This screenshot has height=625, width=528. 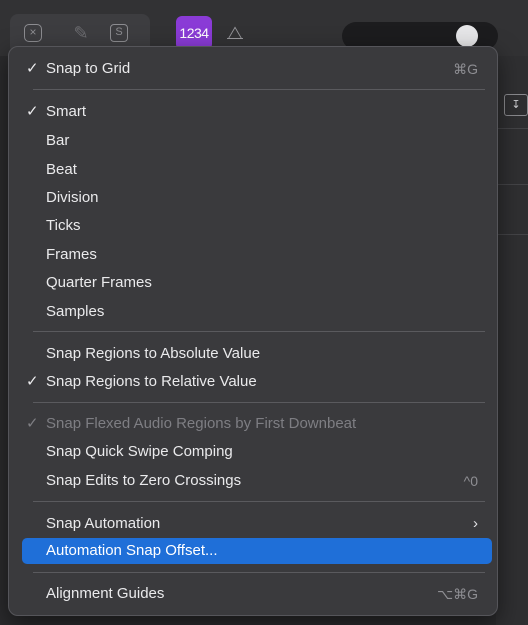 I want to click on menu-item-label: Bar, so click(x=58, y=140).